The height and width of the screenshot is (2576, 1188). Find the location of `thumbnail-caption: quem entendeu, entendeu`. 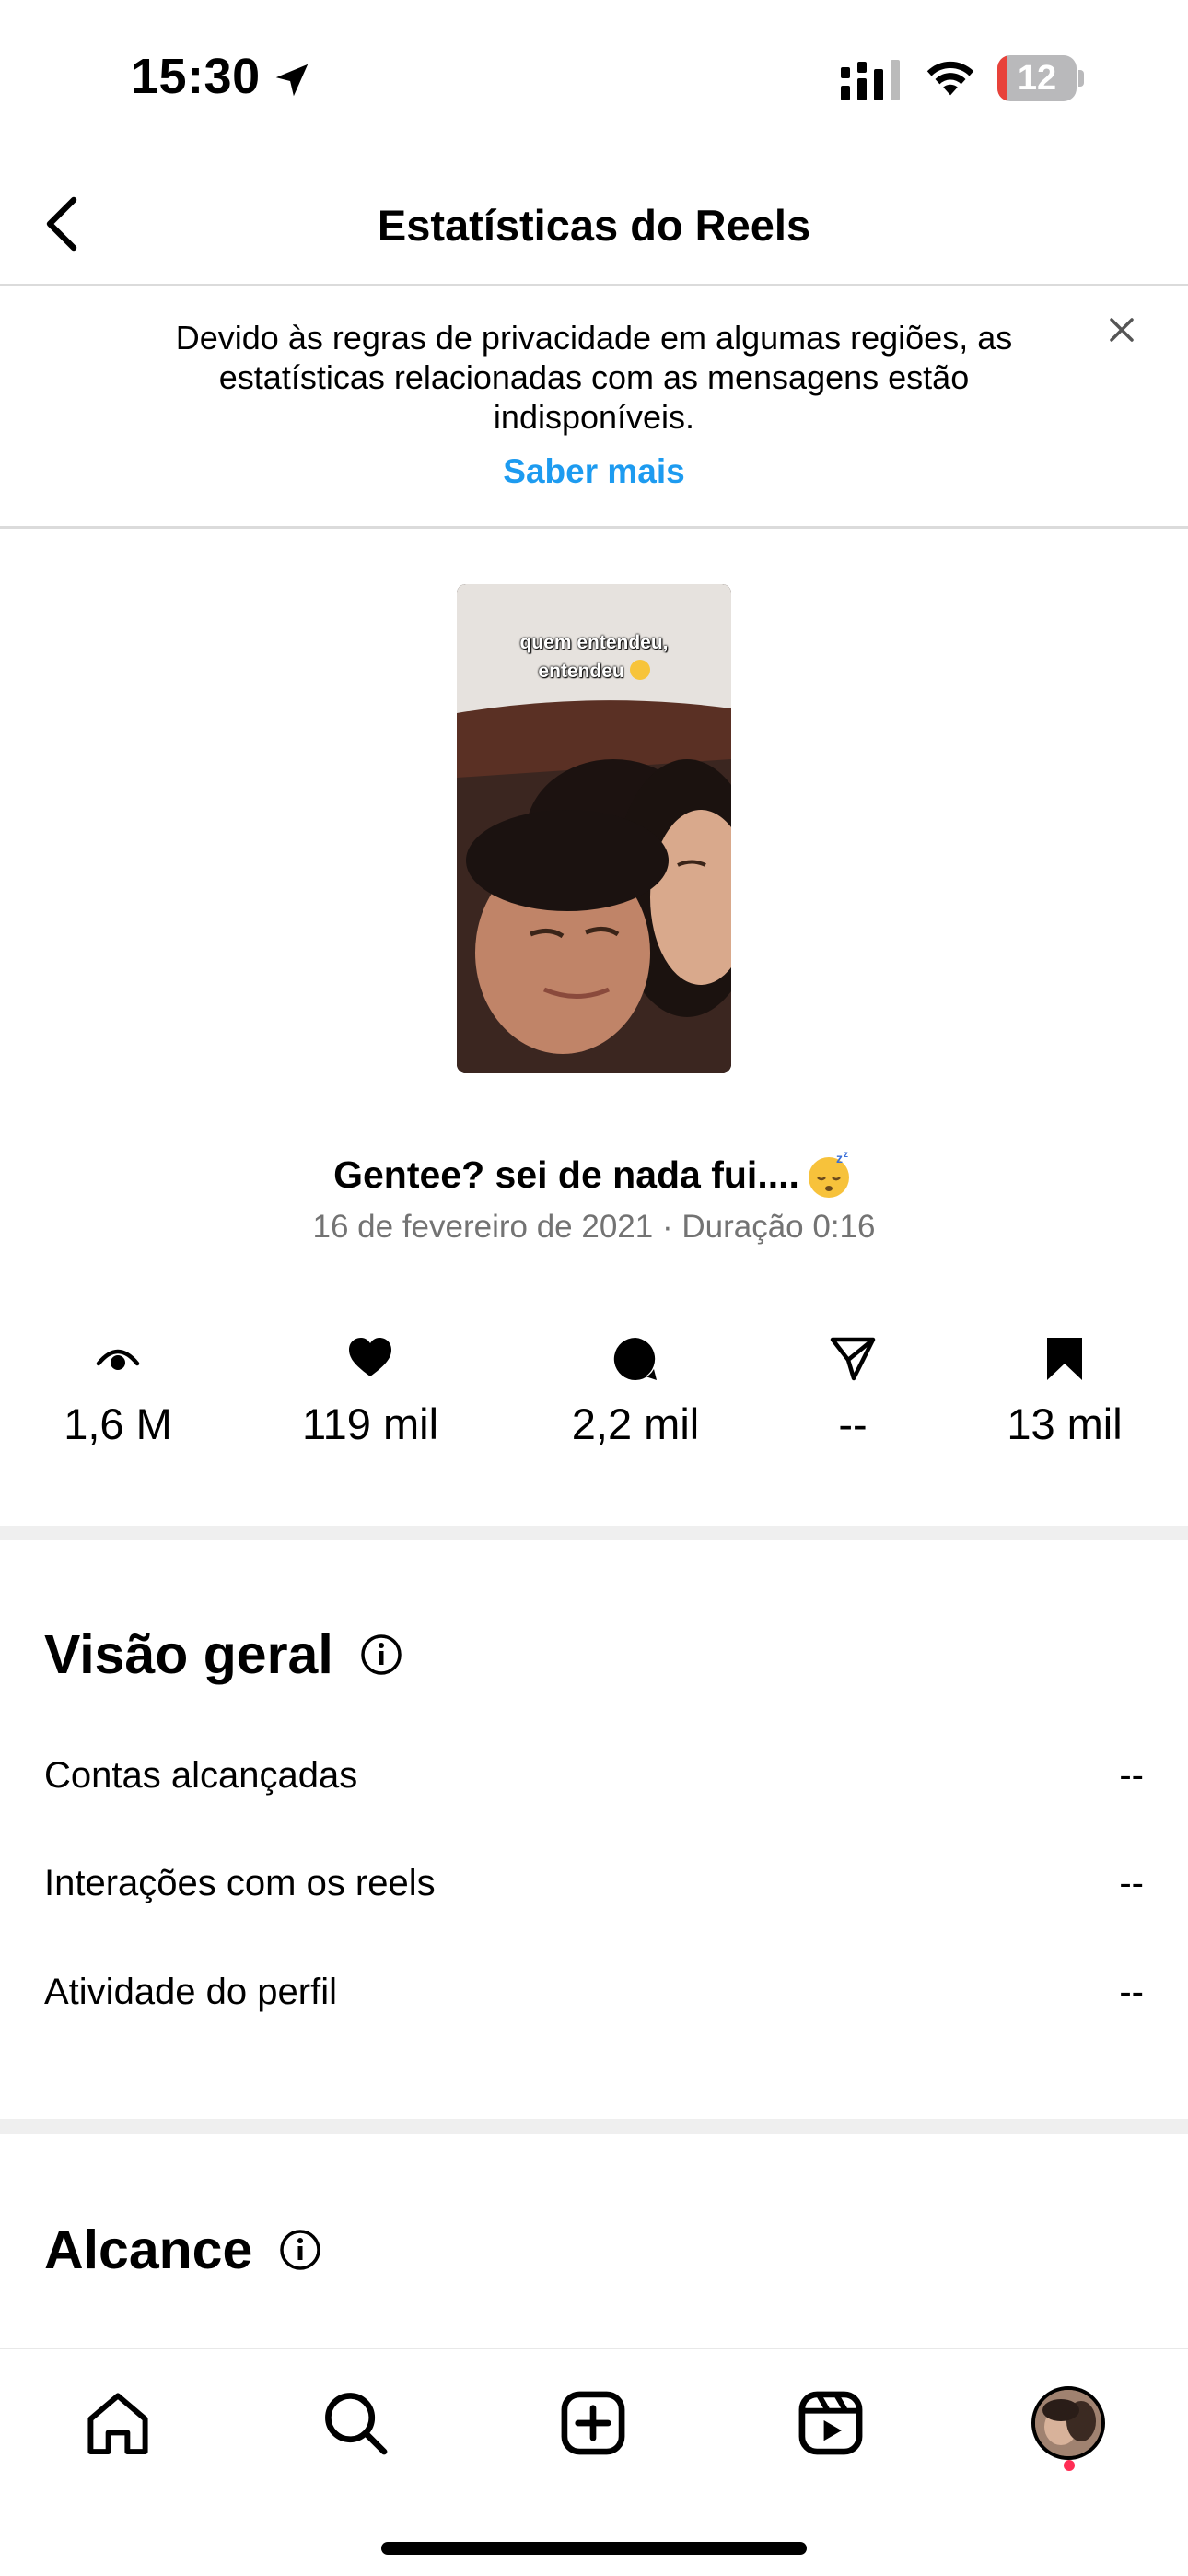

thumbnail-caption: quem entendeu, entendeu is located at coordinates (594, 656).